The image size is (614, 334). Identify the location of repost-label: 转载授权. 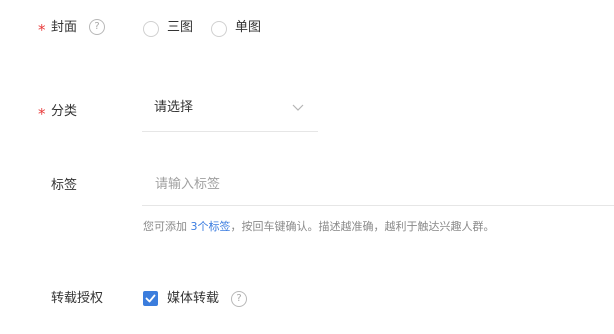
(77, 298).